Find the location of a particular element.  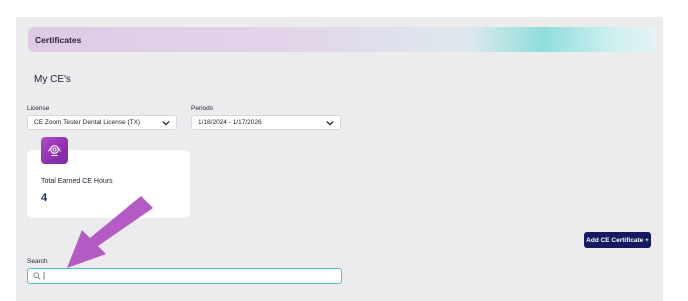

card-value: 4 is located at coordinates (44, 198).